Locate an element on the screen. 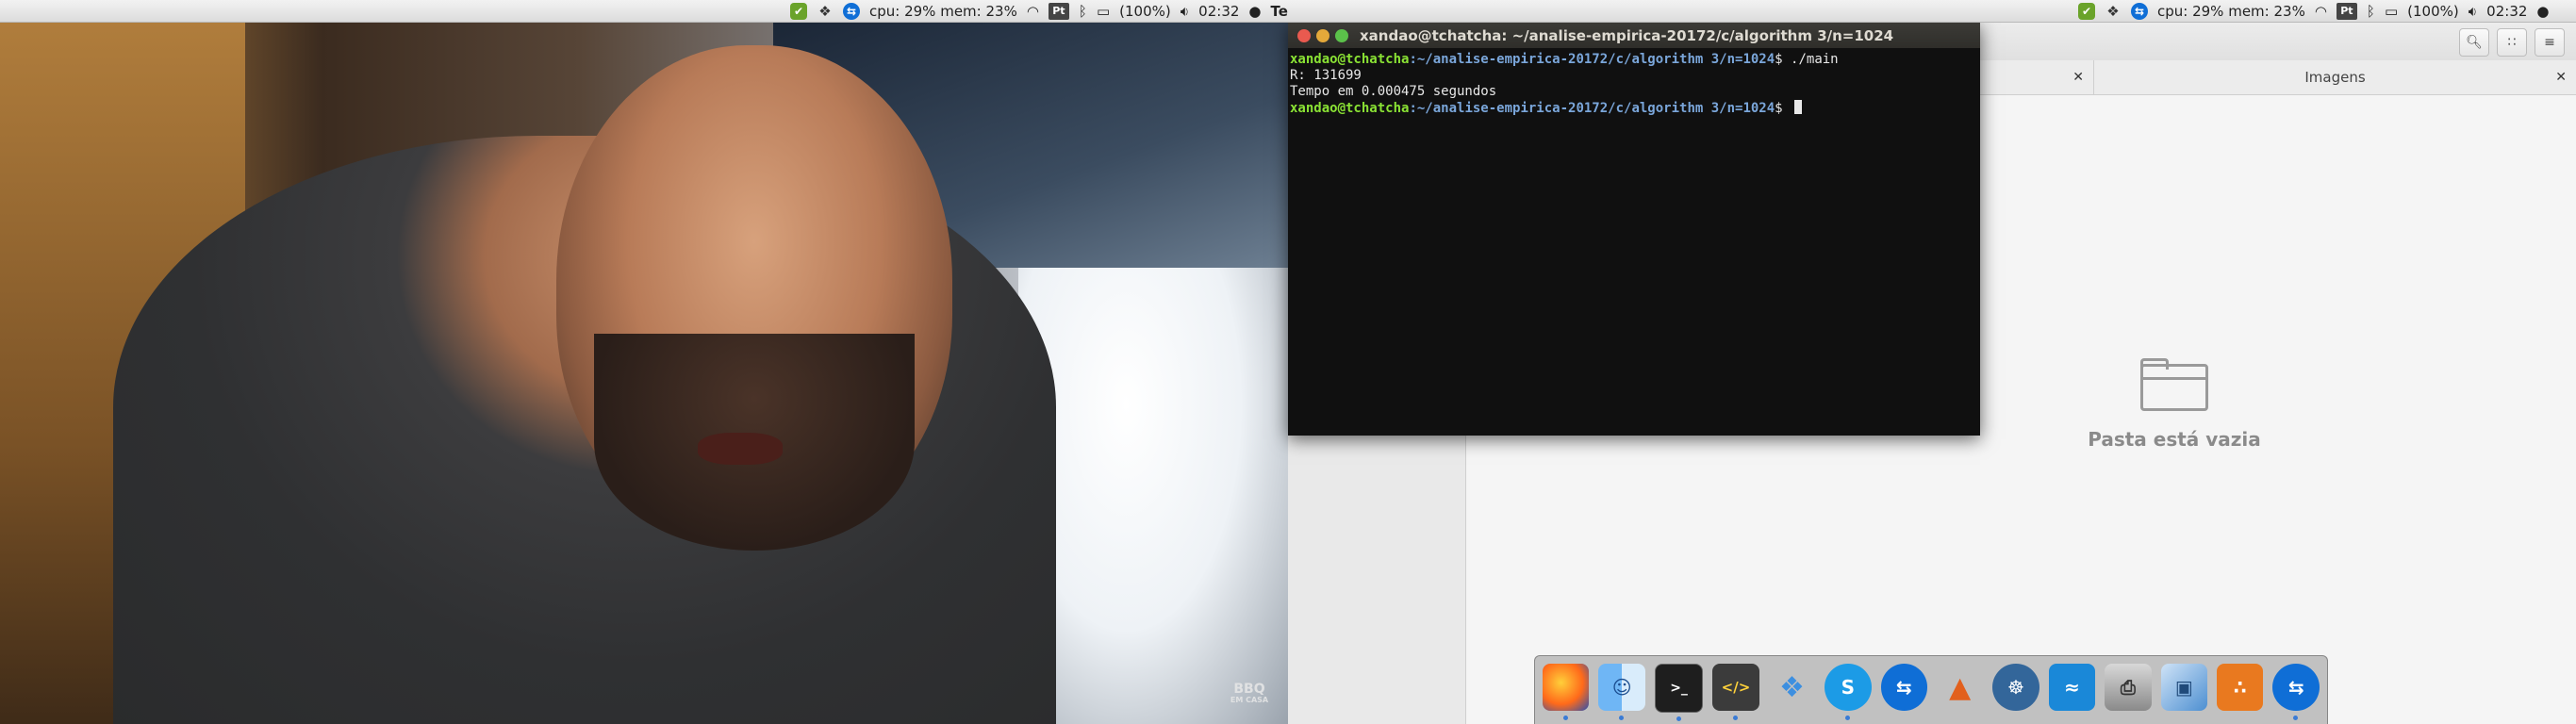 The image size is (2576, 724). grid-icon: ∷ is located at coordinates (2512, 42).